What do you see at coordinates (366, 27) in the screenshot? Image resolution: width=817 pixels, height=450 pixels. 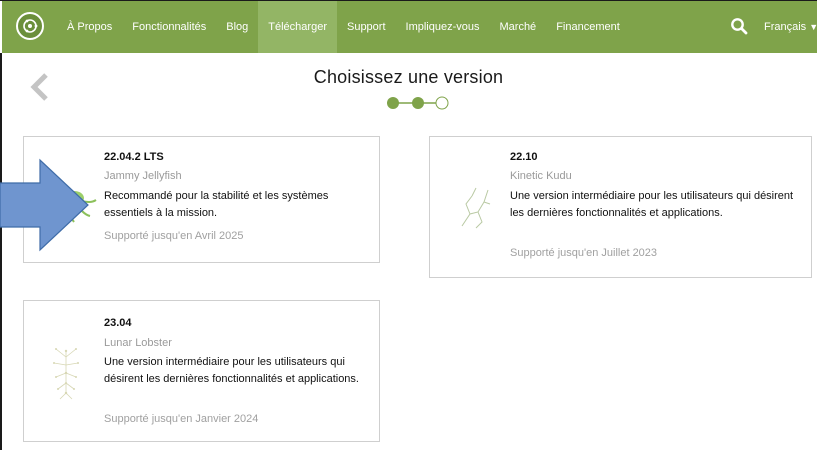 I see `nav-item-support: Support` at bounding box center [366, 27].